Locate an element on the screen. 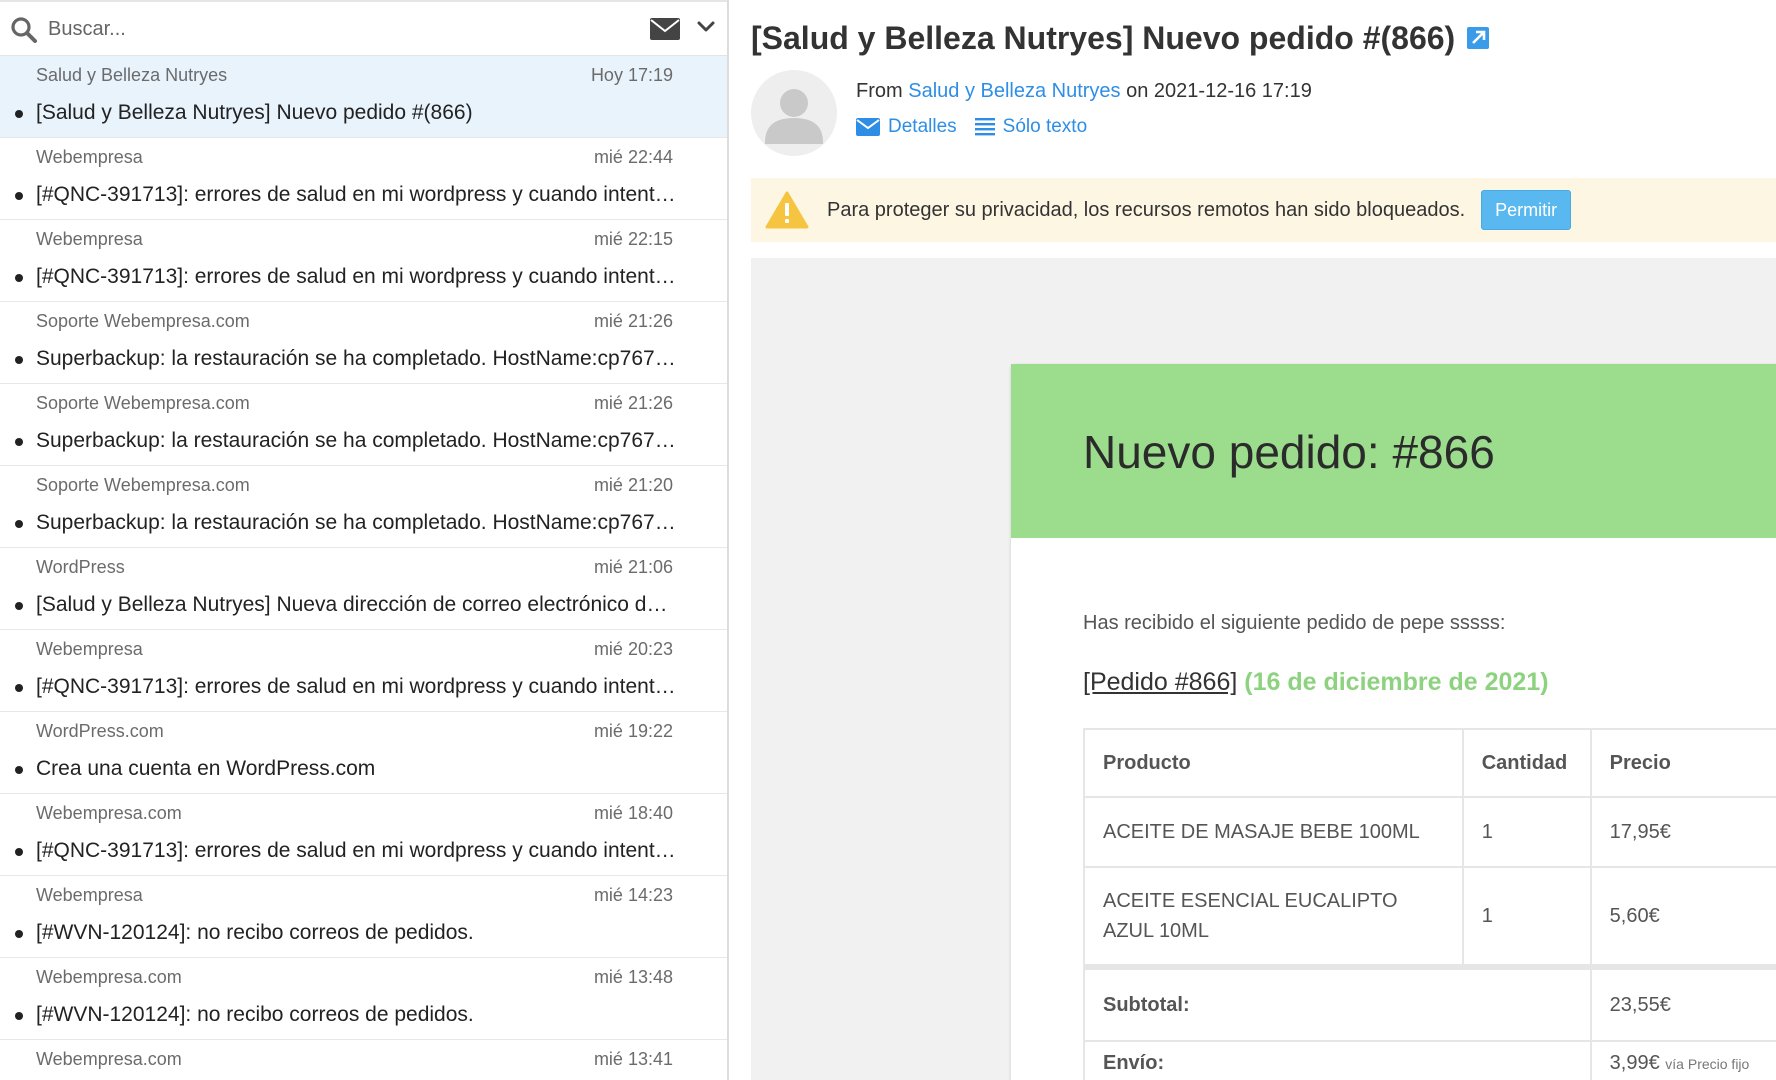  shipping-method: vía Precio fijo is located at coordinates (1707, 1064).